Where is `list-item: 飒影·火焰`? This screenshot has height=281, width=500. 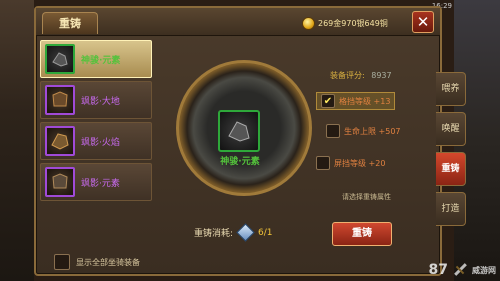
list-item: 飒影·火焰 is located at coordinates (96, 141).